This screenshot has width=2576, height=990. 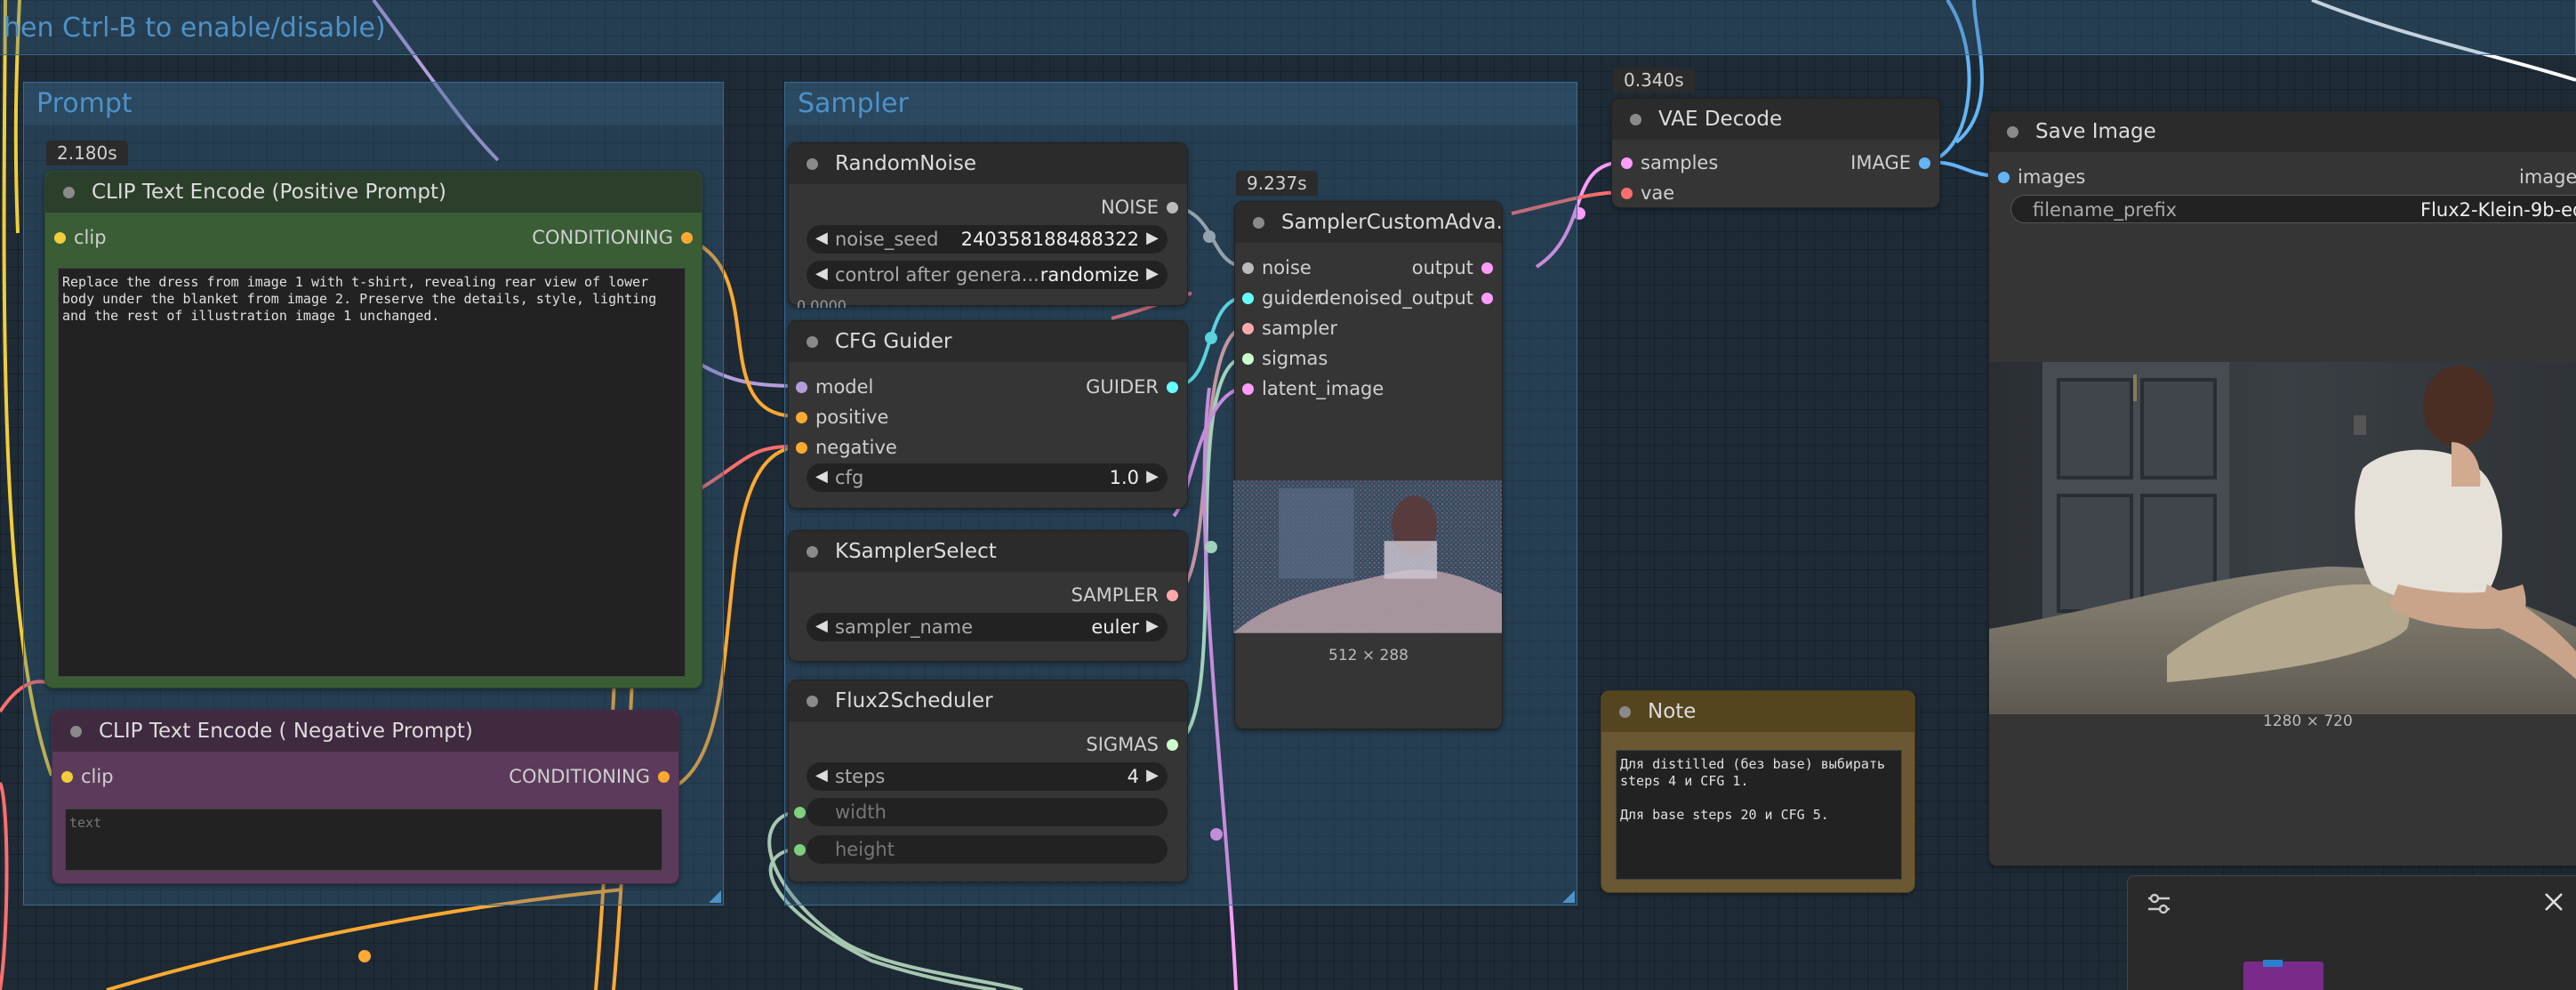 I want to click on output-label-sampler: SAMPLER, so click(x=1115, y=595).